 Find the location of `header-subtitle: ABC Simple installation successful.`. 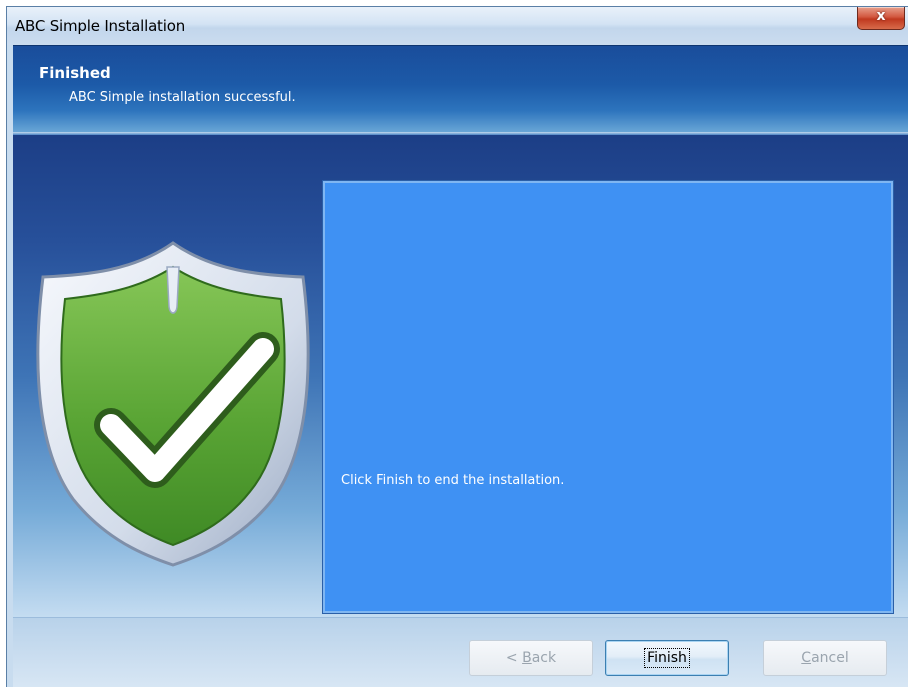

header-subtitle: ABC Simple installation successful. is located at coordinates (182, 97).